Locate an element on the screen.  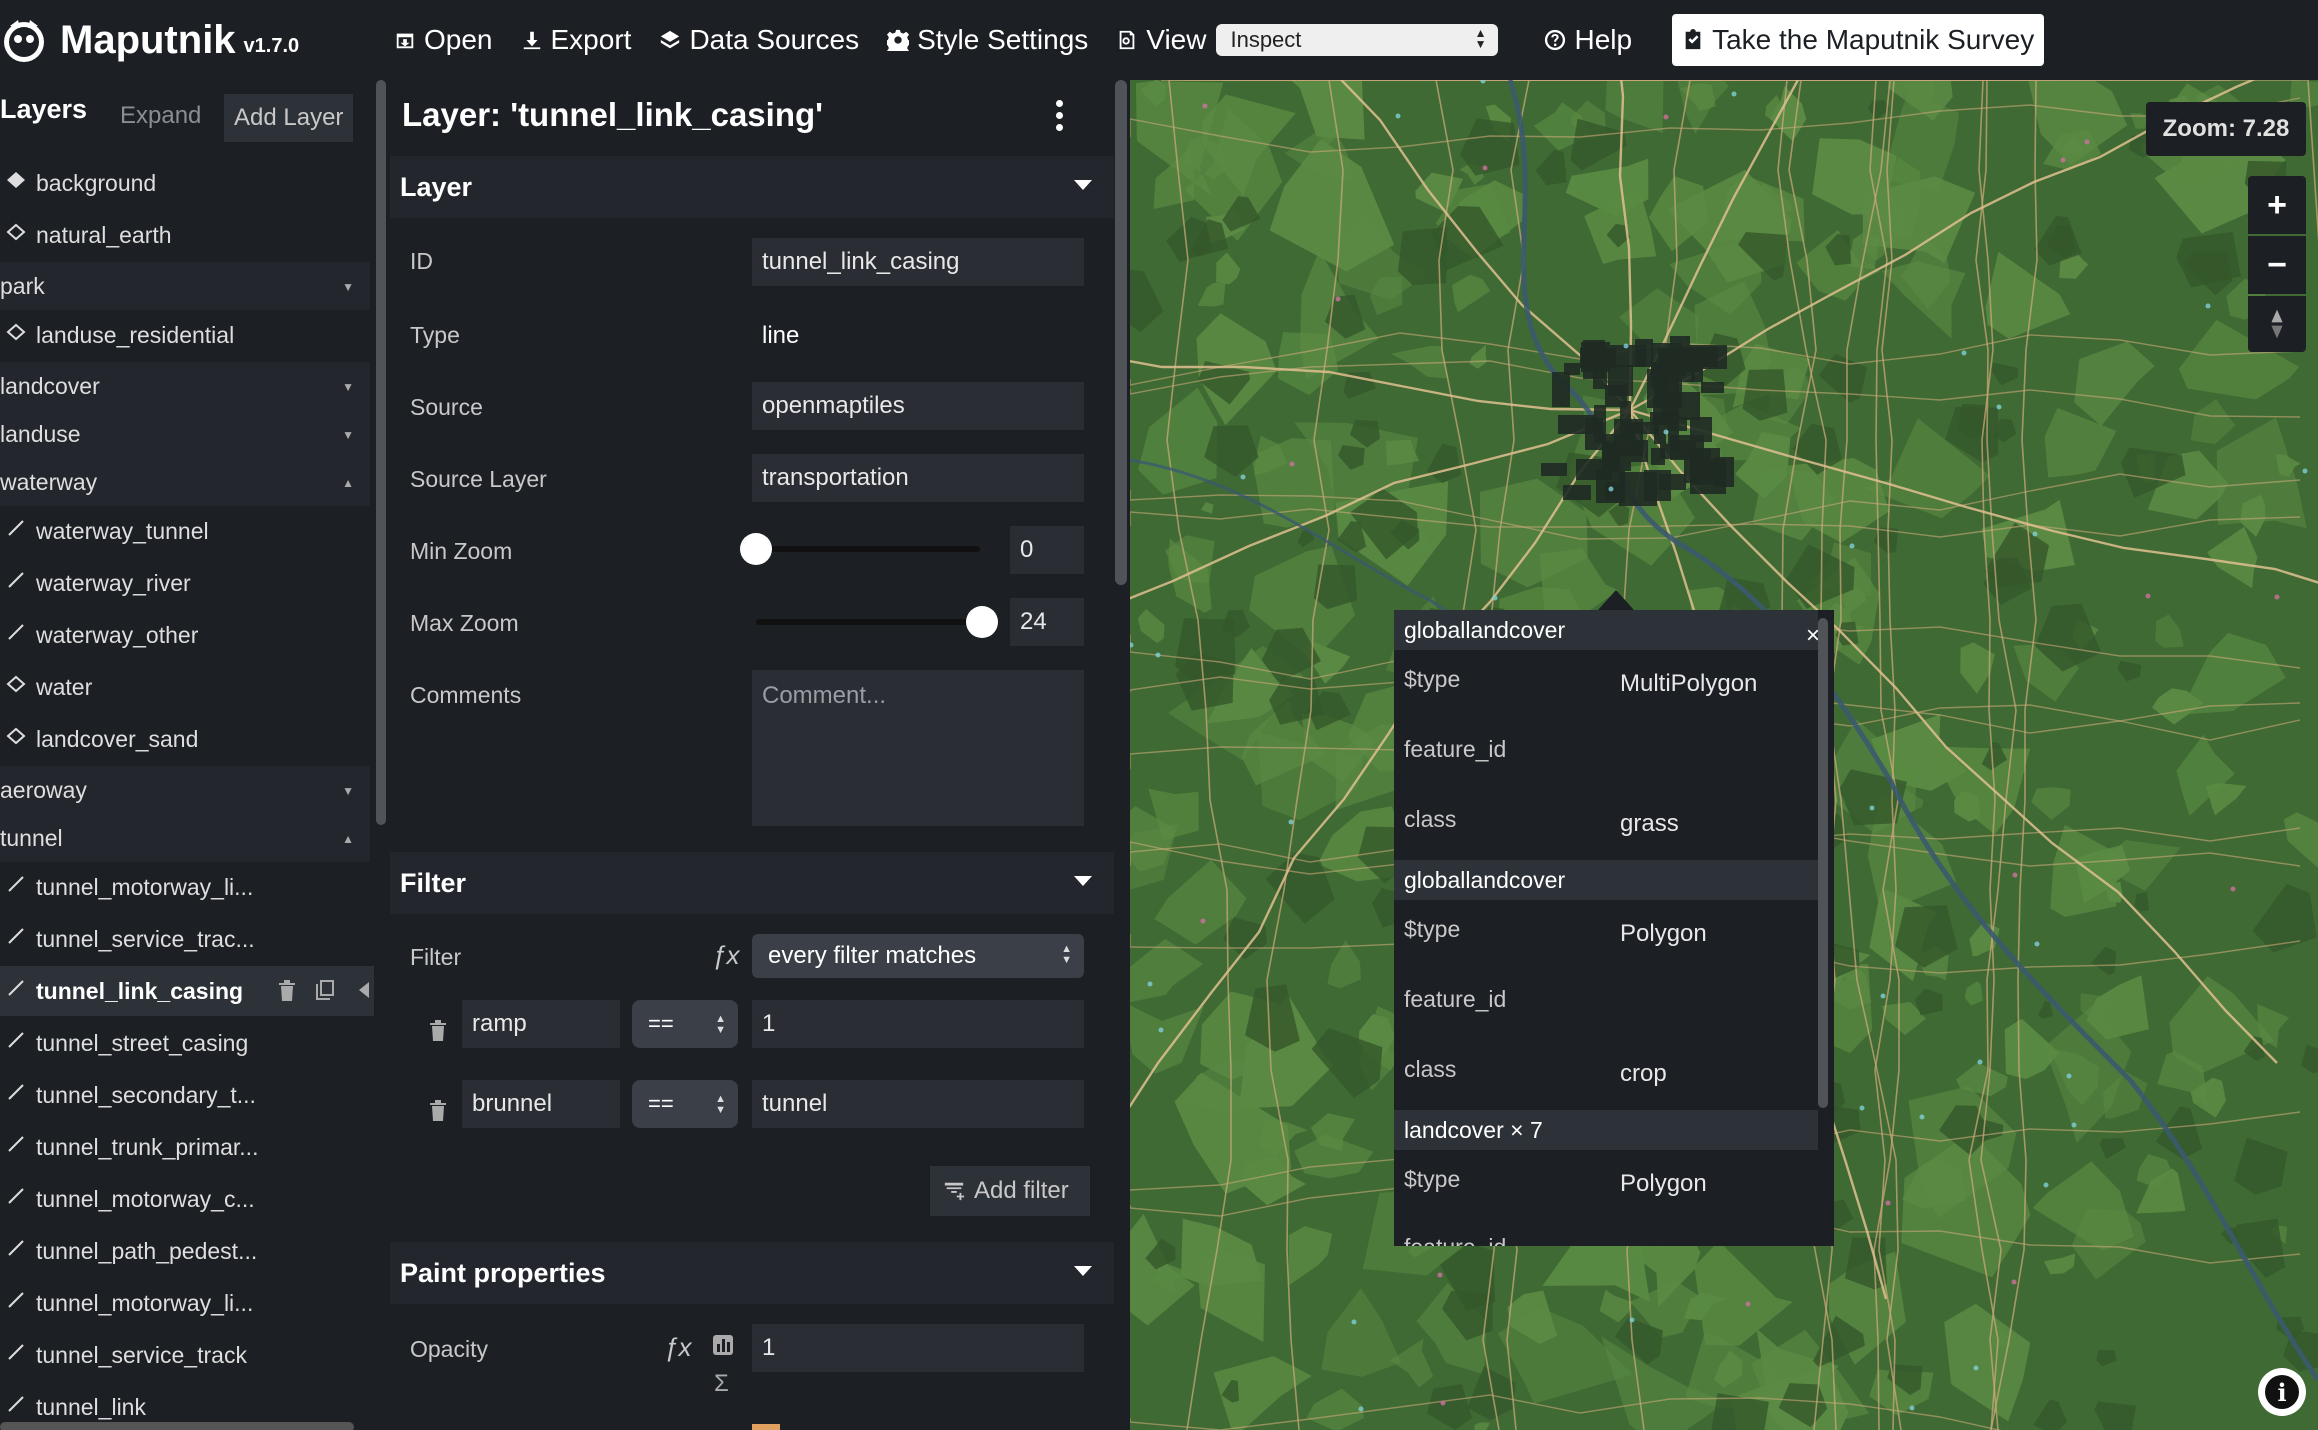
zoom-out-button: − is located at coordinates (2277, 265).